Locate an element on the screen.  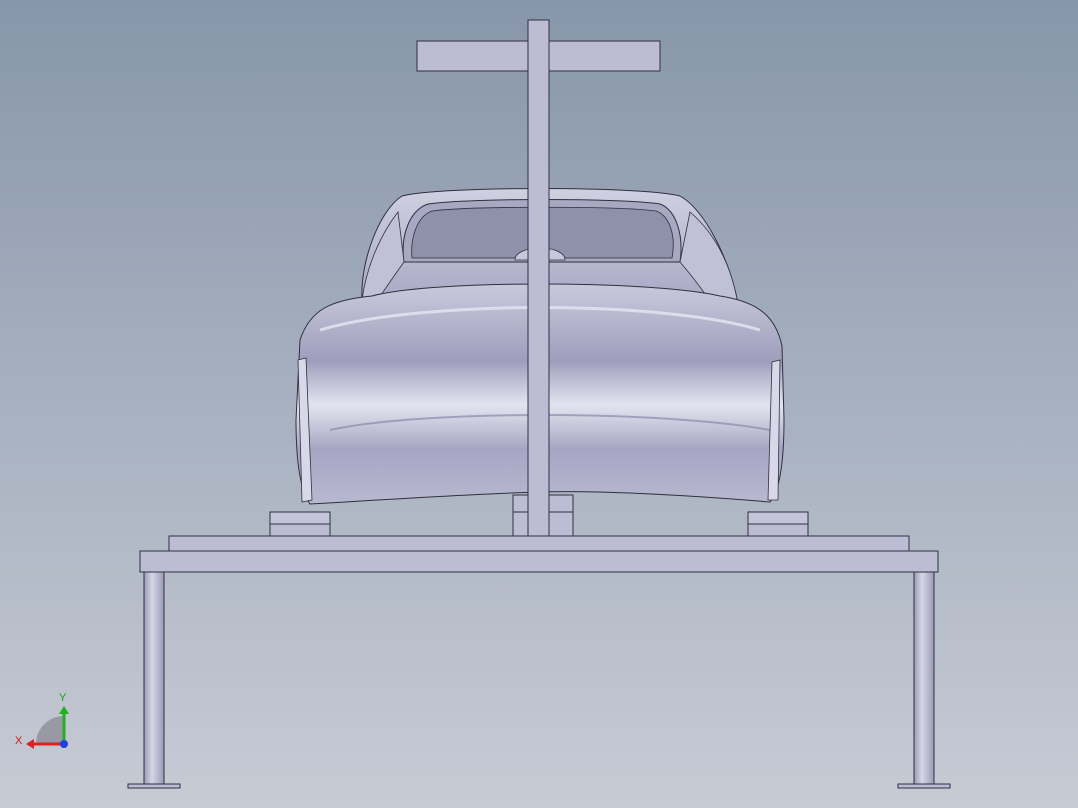
table-leg-right is located at coordinates (924, 680).